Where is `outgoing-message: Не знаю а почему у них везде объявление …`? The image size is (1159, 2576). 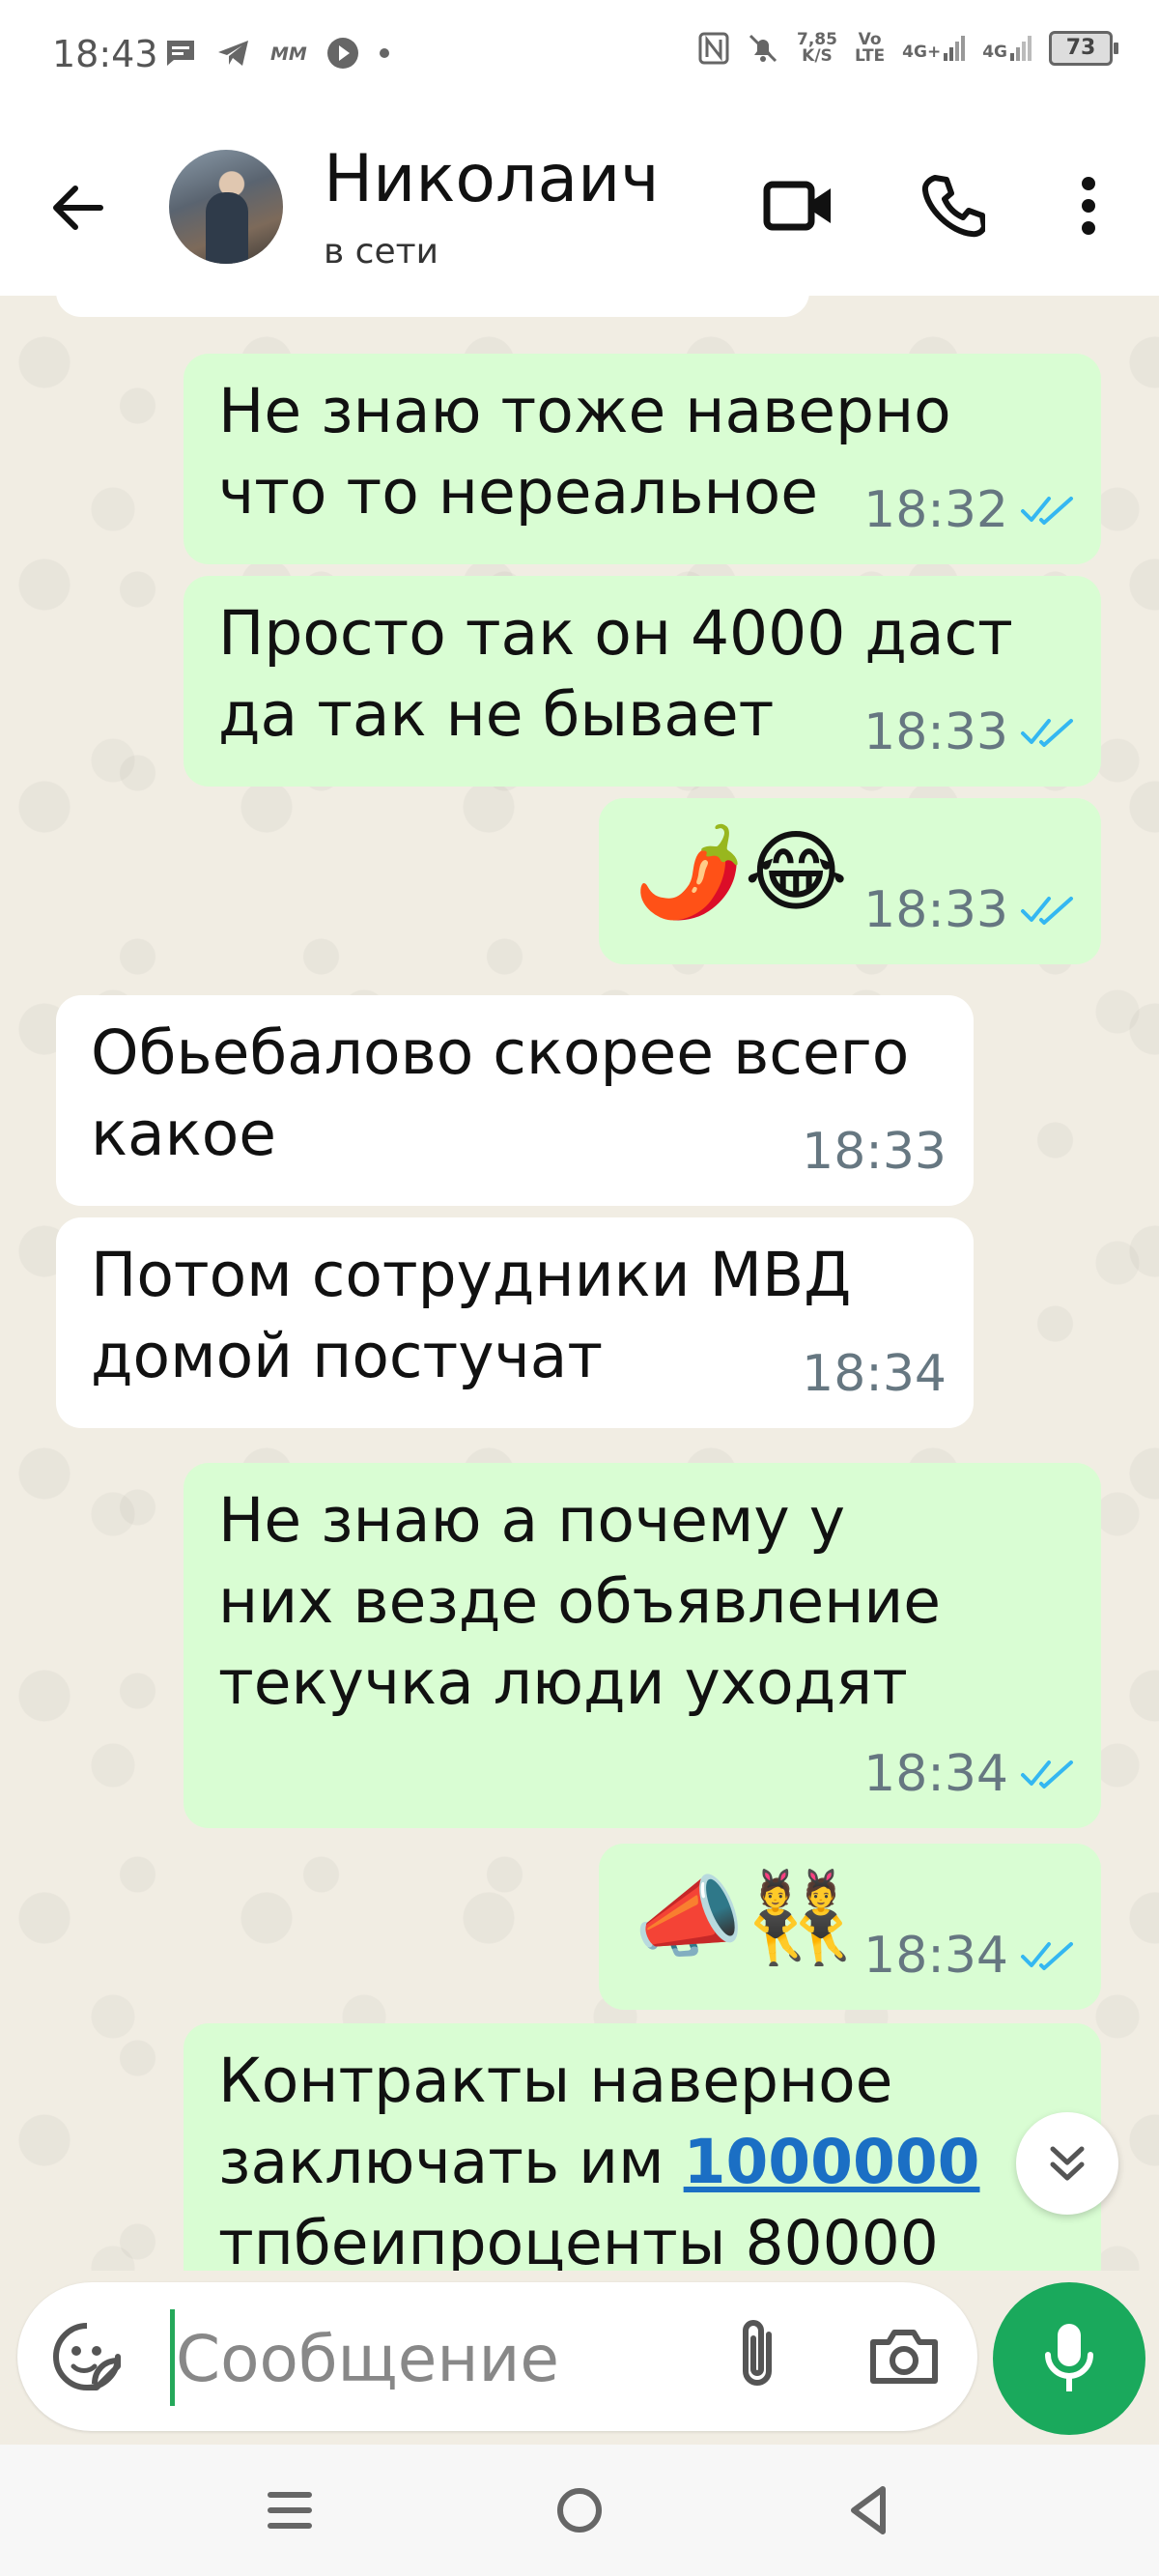 outgoing-message: Не знаю а почему у них везде объявление … is located at coordinates (642, 1646).